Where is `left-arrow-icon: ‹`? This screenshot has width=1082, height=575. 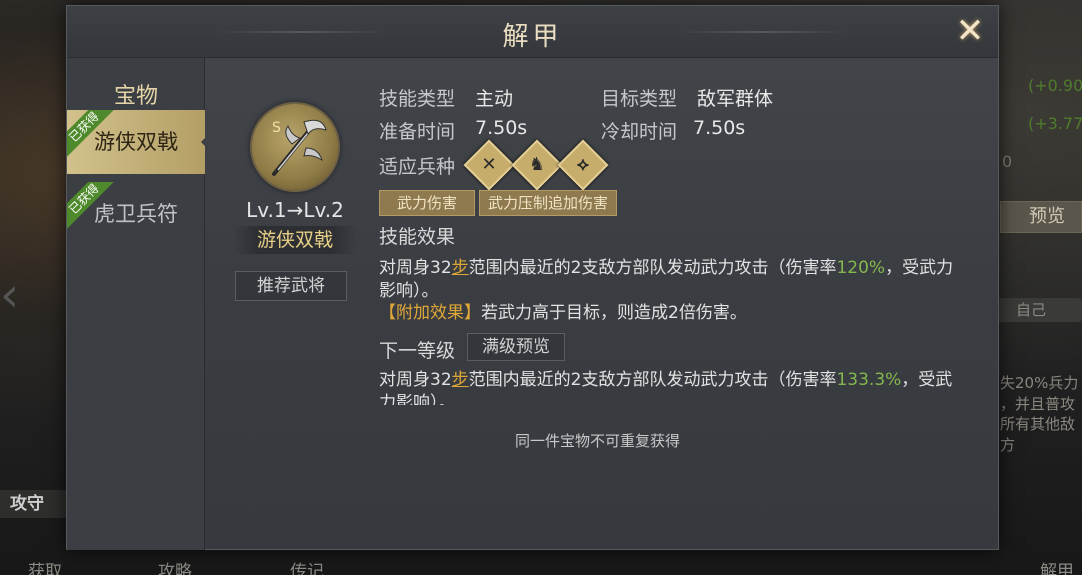 left-arrow-icon: ‹ is located at coordinates (10, 295).